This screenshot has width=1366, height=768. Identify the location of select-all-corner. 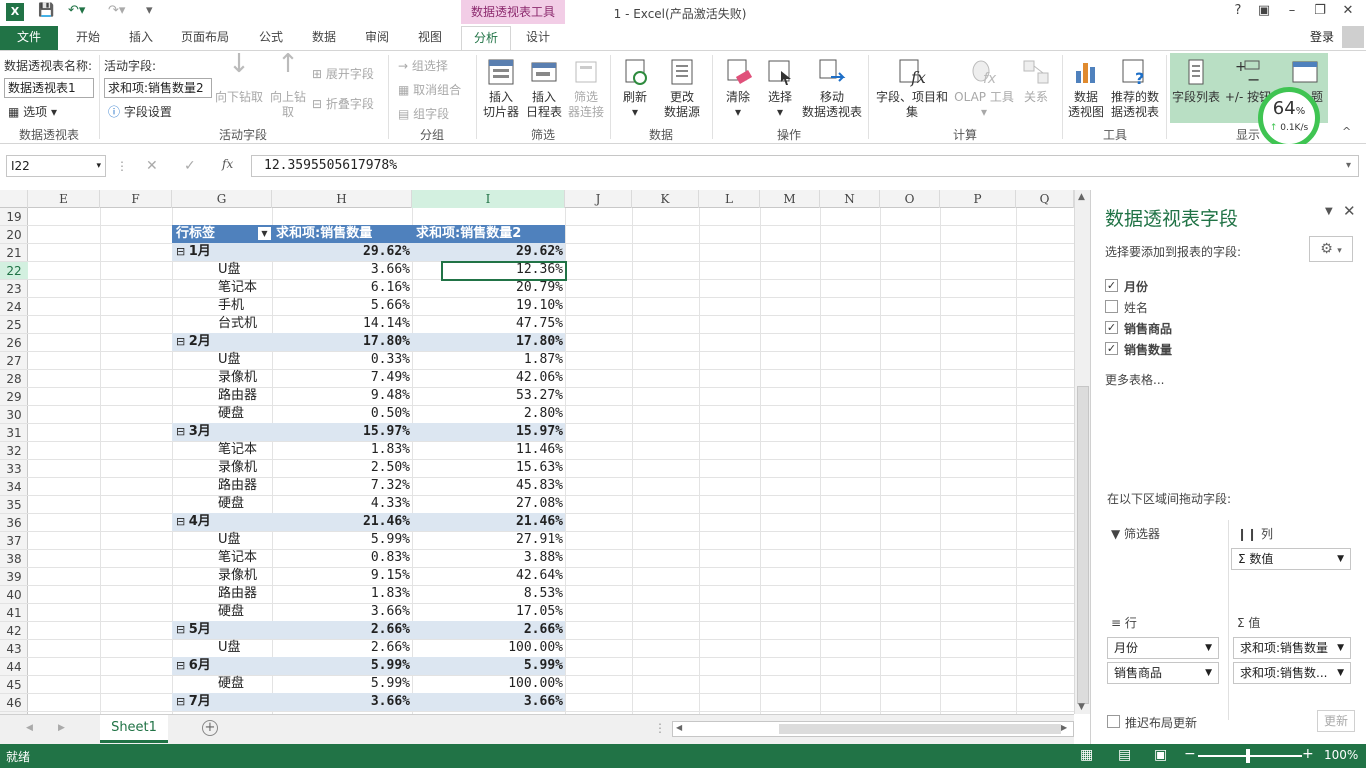
(14, 199).